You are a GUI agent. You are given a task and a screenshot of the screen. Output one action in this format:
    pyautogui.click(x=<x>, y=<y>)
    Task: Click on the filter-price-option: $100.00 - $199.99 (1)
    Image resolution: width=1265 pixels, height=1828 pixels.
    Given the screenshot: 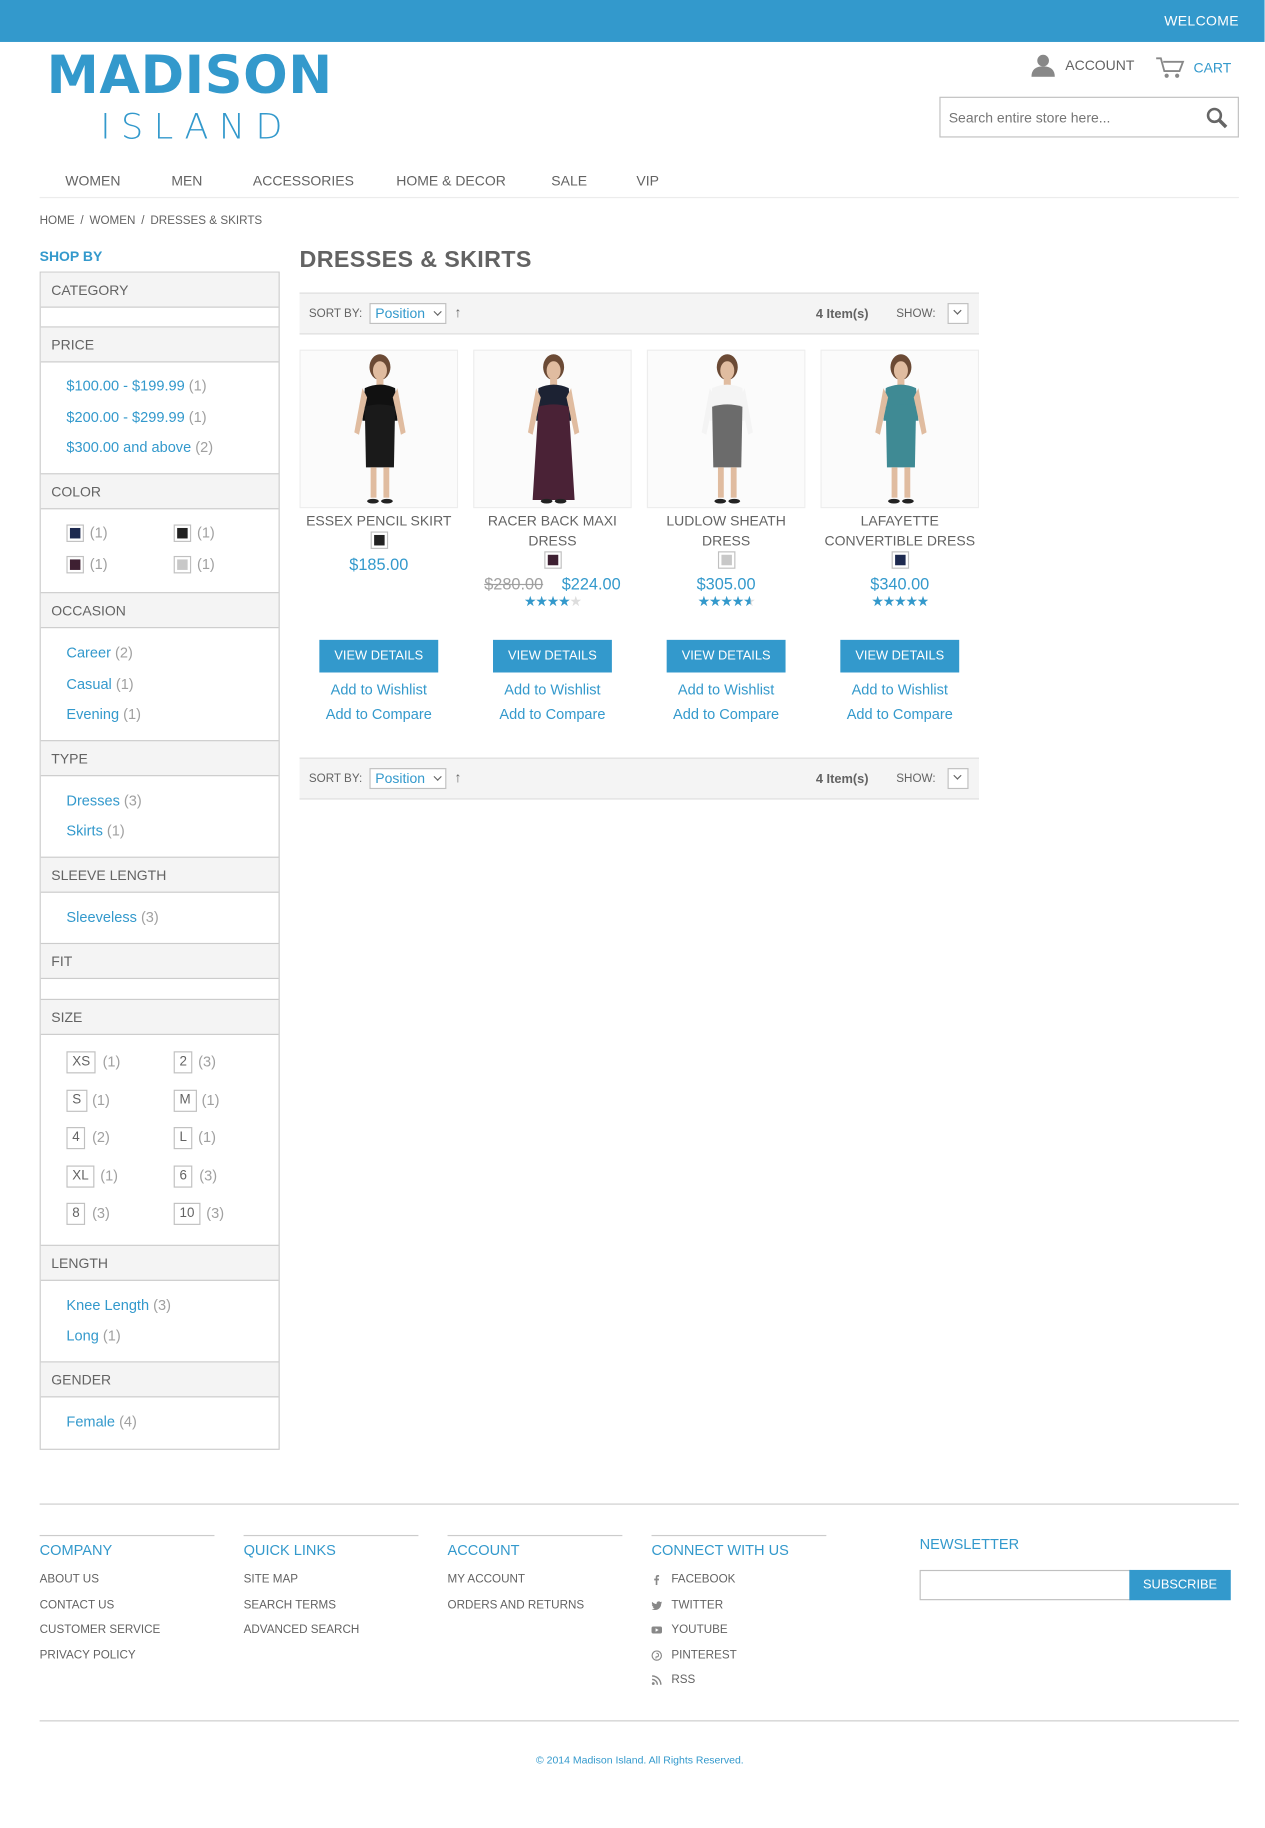 What is the action you would take?
    pyautogui.click(x=136, y=386)
    